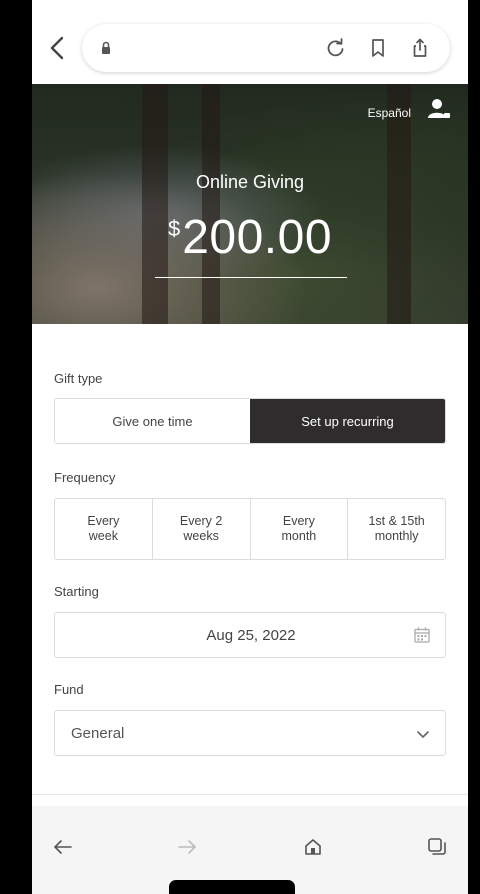  Describe the element at coordinates (232, 887) in the screenshot. I see `home-indicator` at that location.